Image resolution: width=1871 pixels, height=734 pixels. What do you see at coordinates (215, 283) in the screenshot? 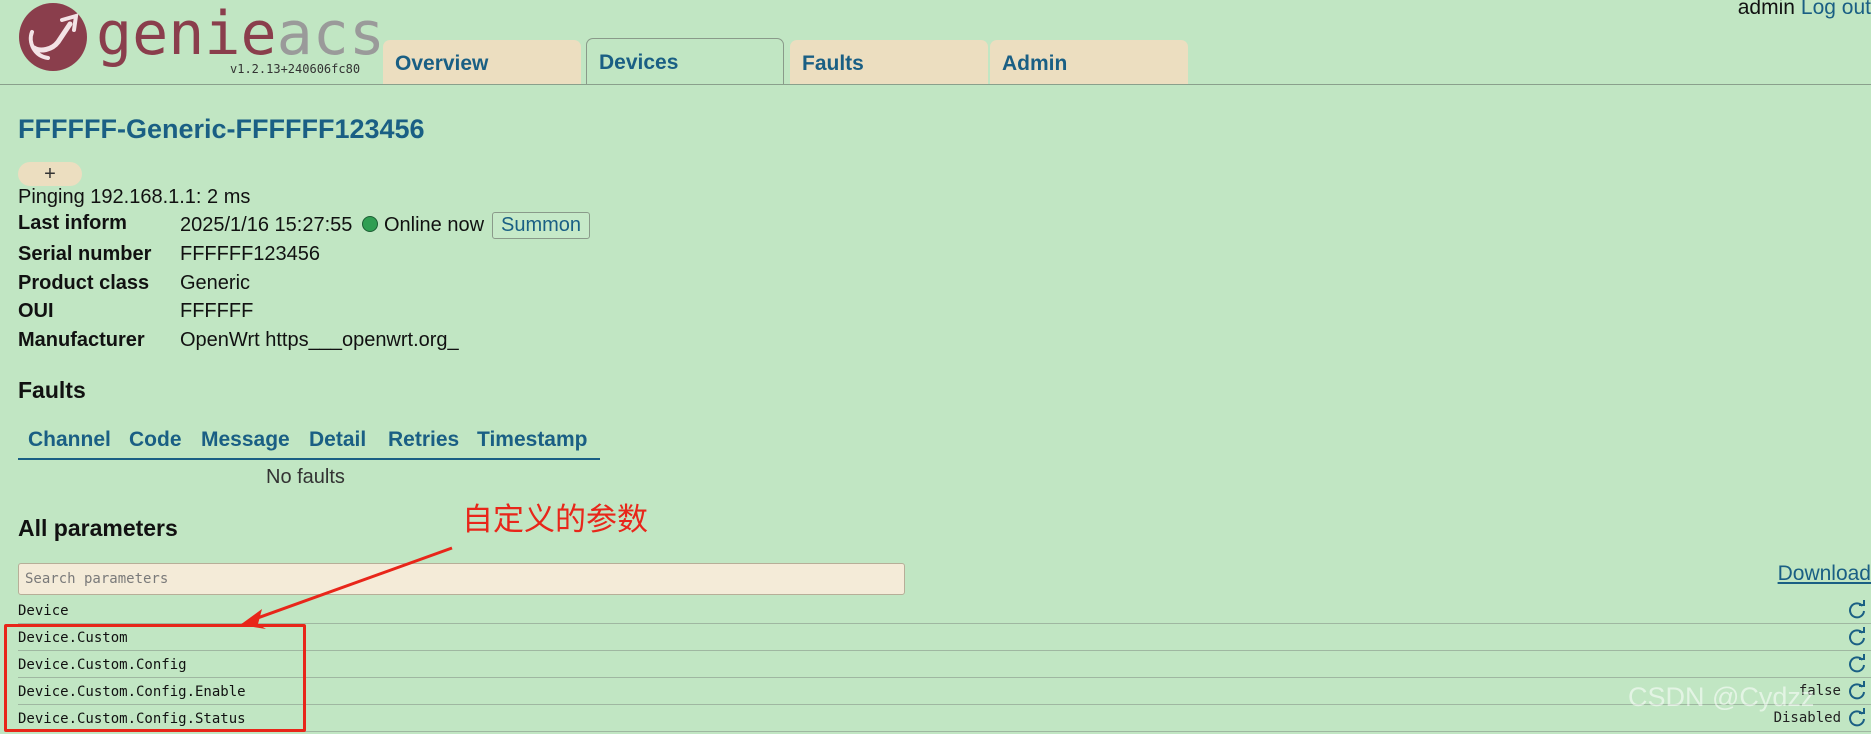
I see `product-class-value: Generic` at bounding box center [215, 283].